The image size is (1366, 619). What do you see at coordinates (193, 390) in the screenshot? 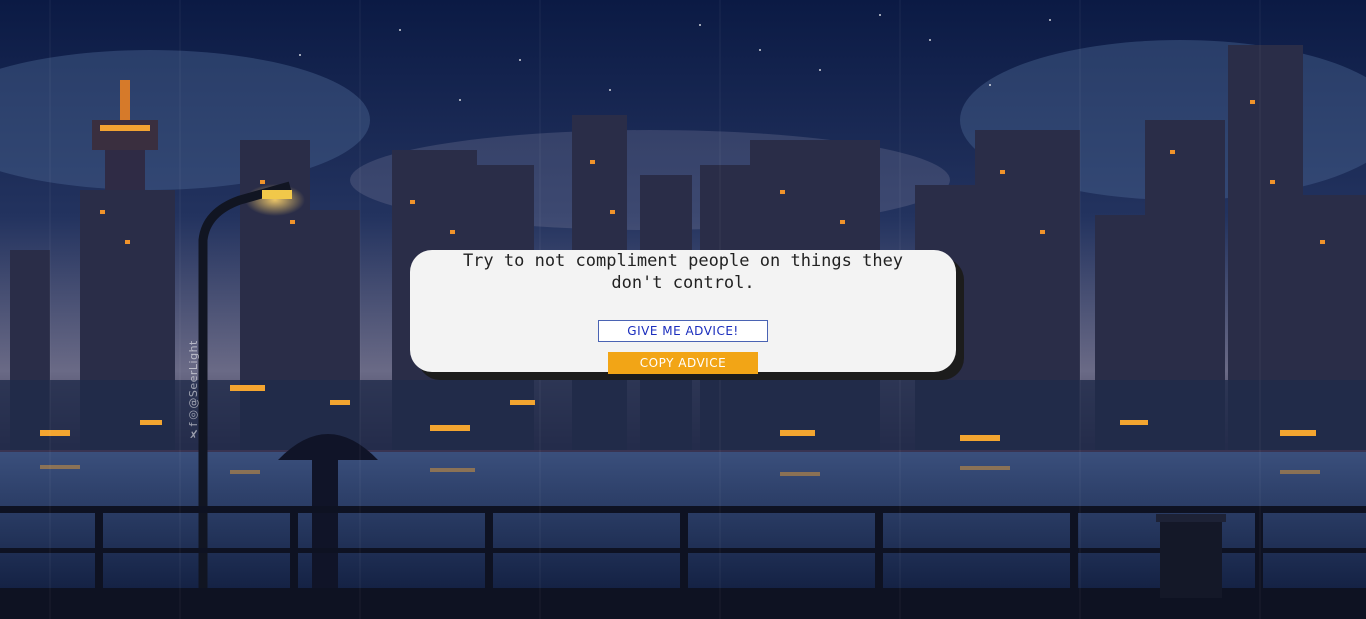
I see `artist-signature: ✗f◎@SeerLight` at bounding box center [193, 390].